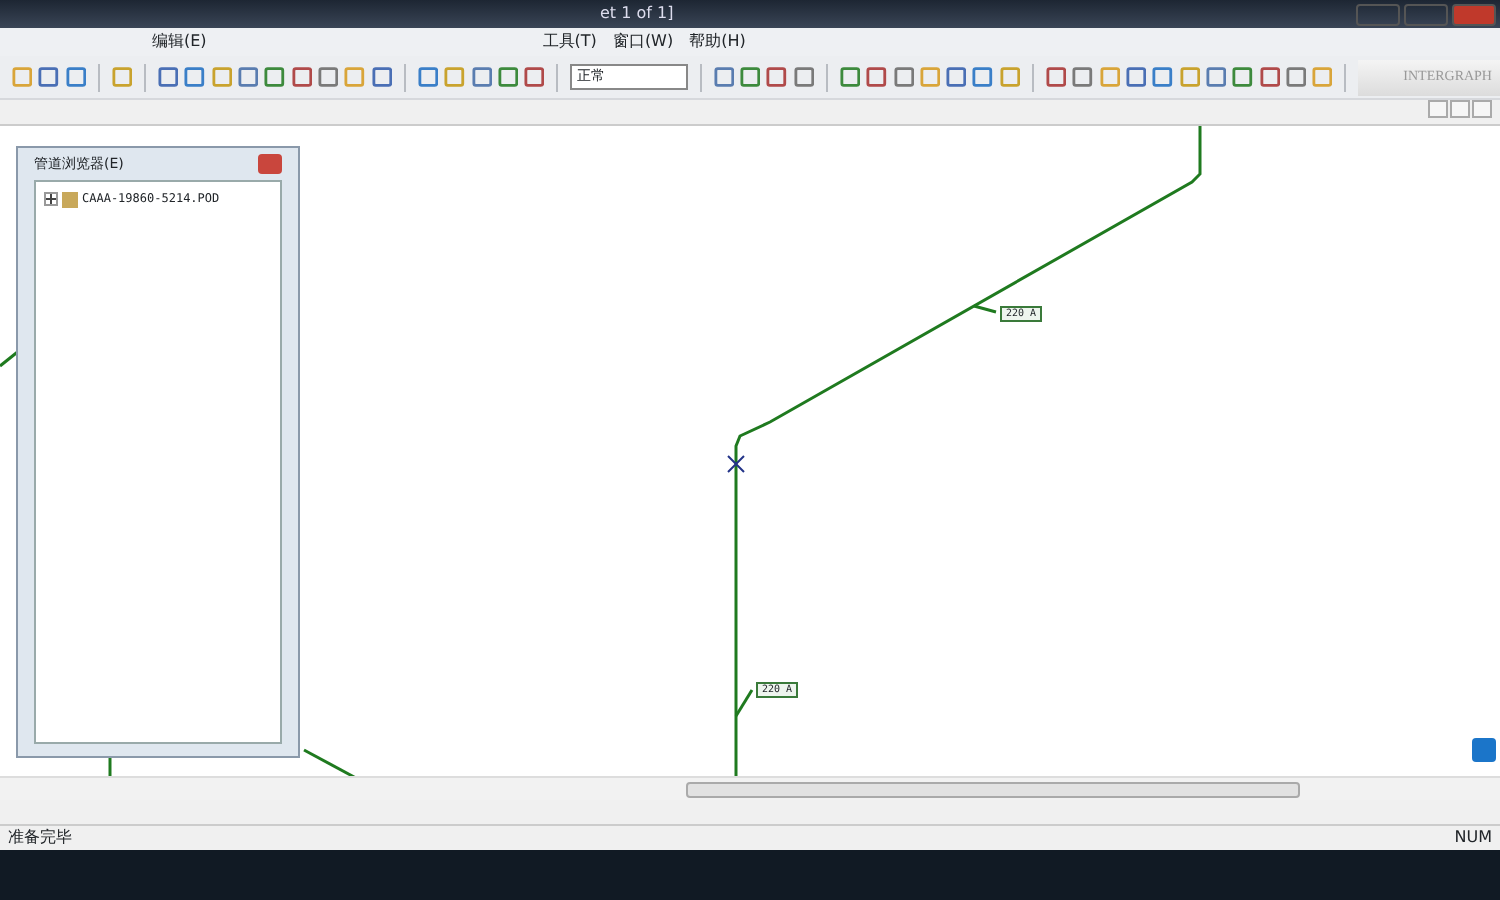 The height and width of the screenshot is (900, 1500). I want to click on status-indicator: NUM, so click(1473, 838).